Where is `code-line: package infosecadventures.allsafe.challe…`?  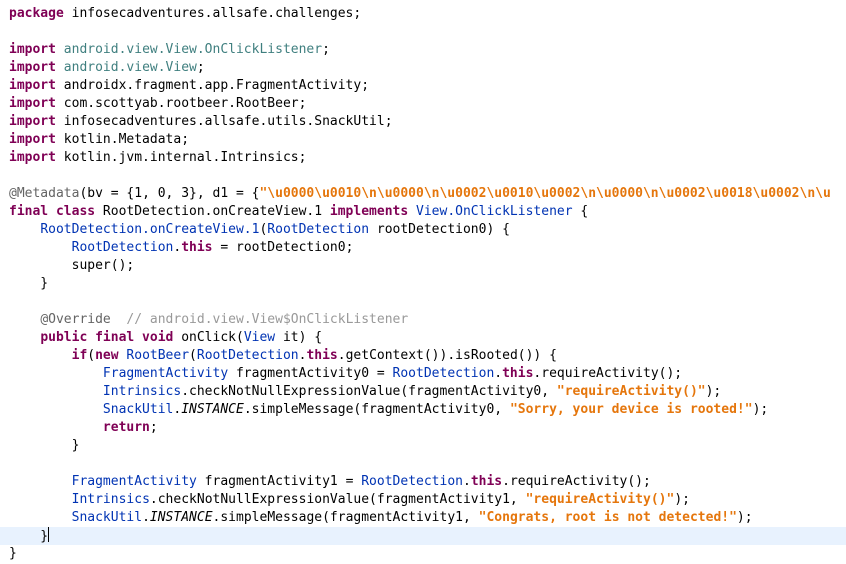 code-line: package infosecadventures.allsafe.challe… is located at coordinates (423, 14).